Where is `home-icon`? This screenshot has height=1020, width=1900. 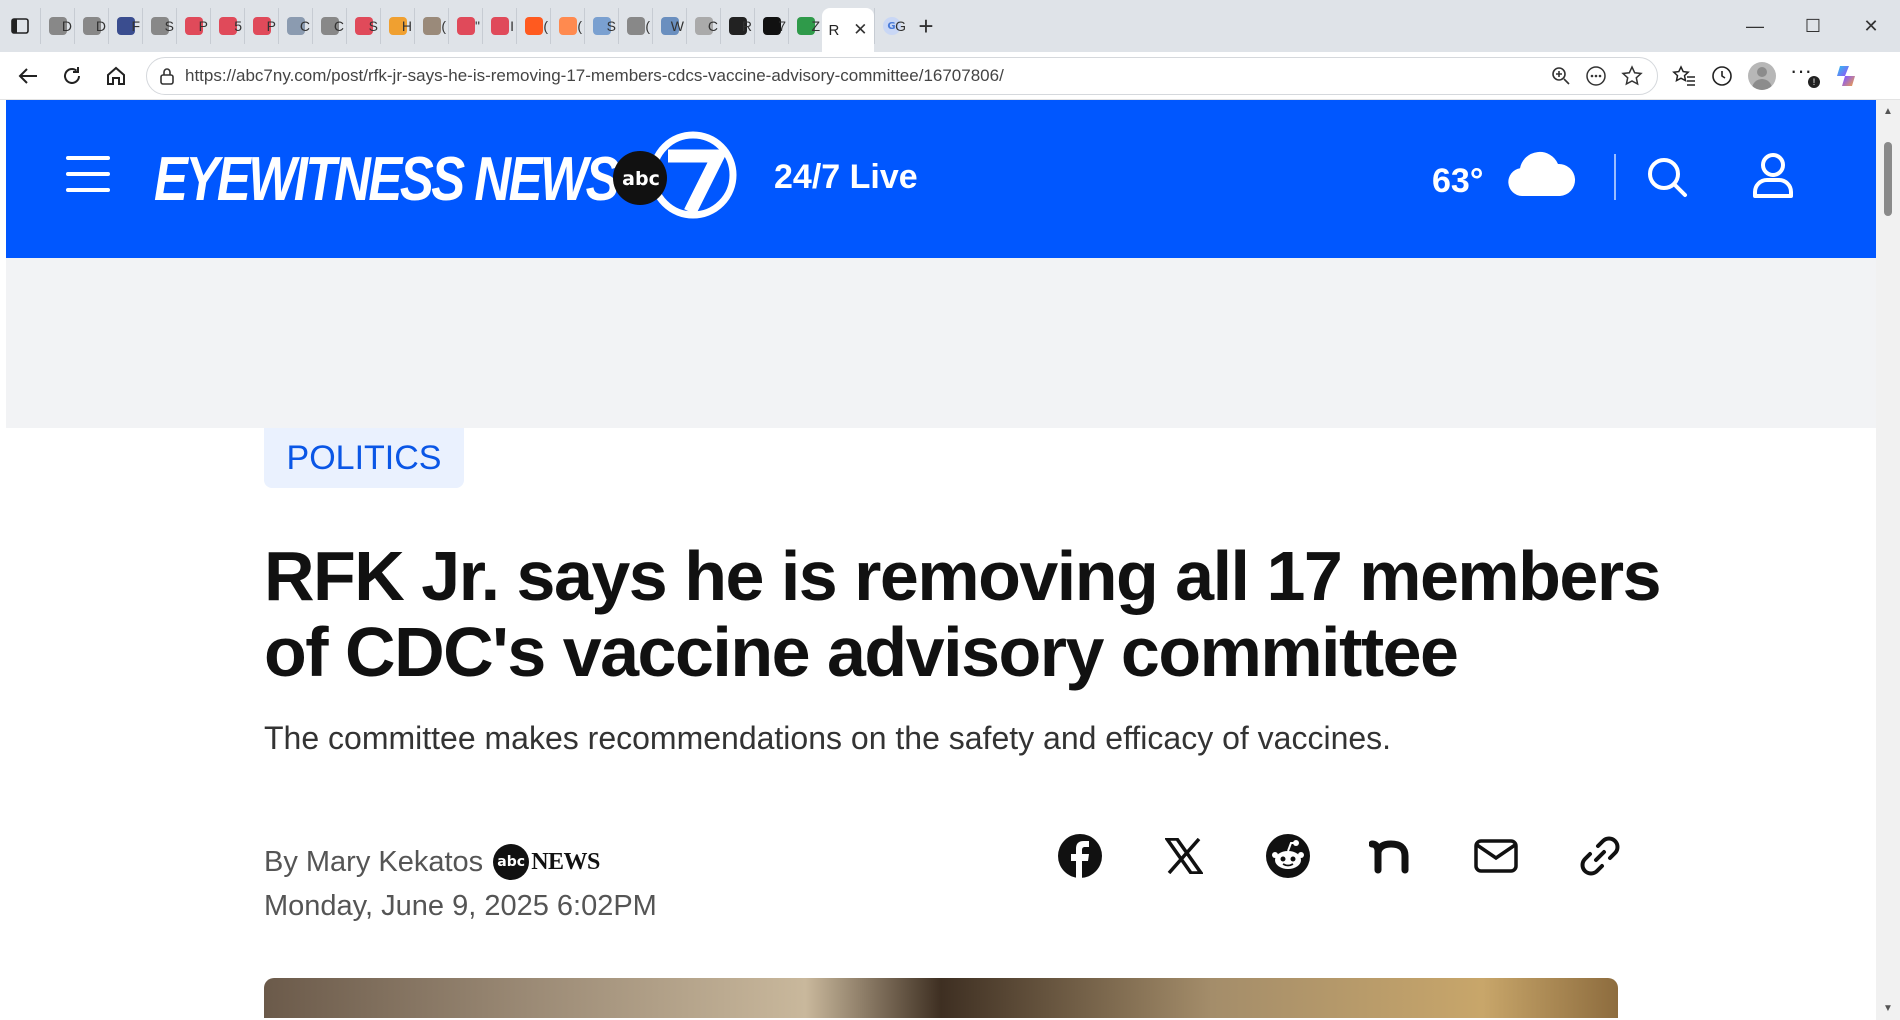
home-icon is located at coordinates (116, 75).